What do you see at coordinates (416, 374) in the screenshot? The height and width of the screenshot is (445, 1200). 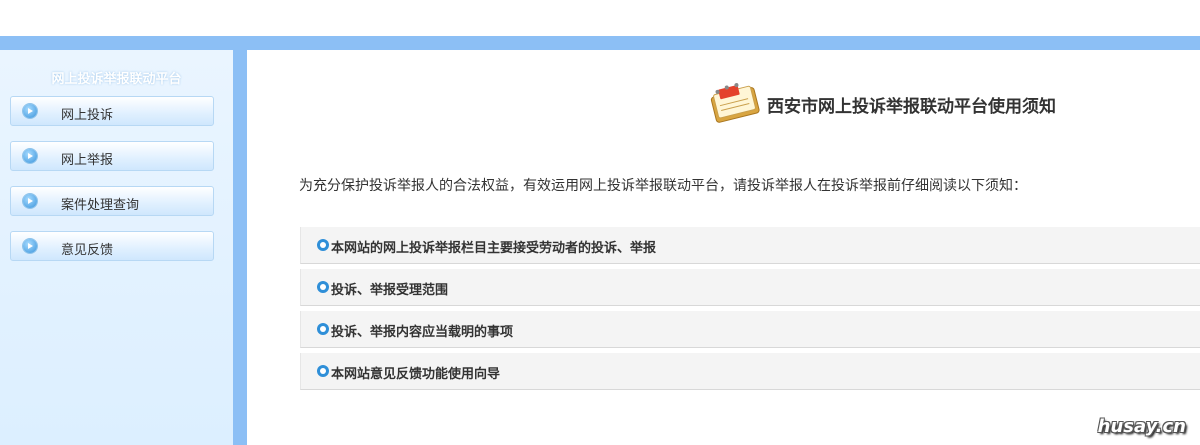 I see `notice-label: 本网站意见反馈功能使用向导` at bounding box center [416, 374].